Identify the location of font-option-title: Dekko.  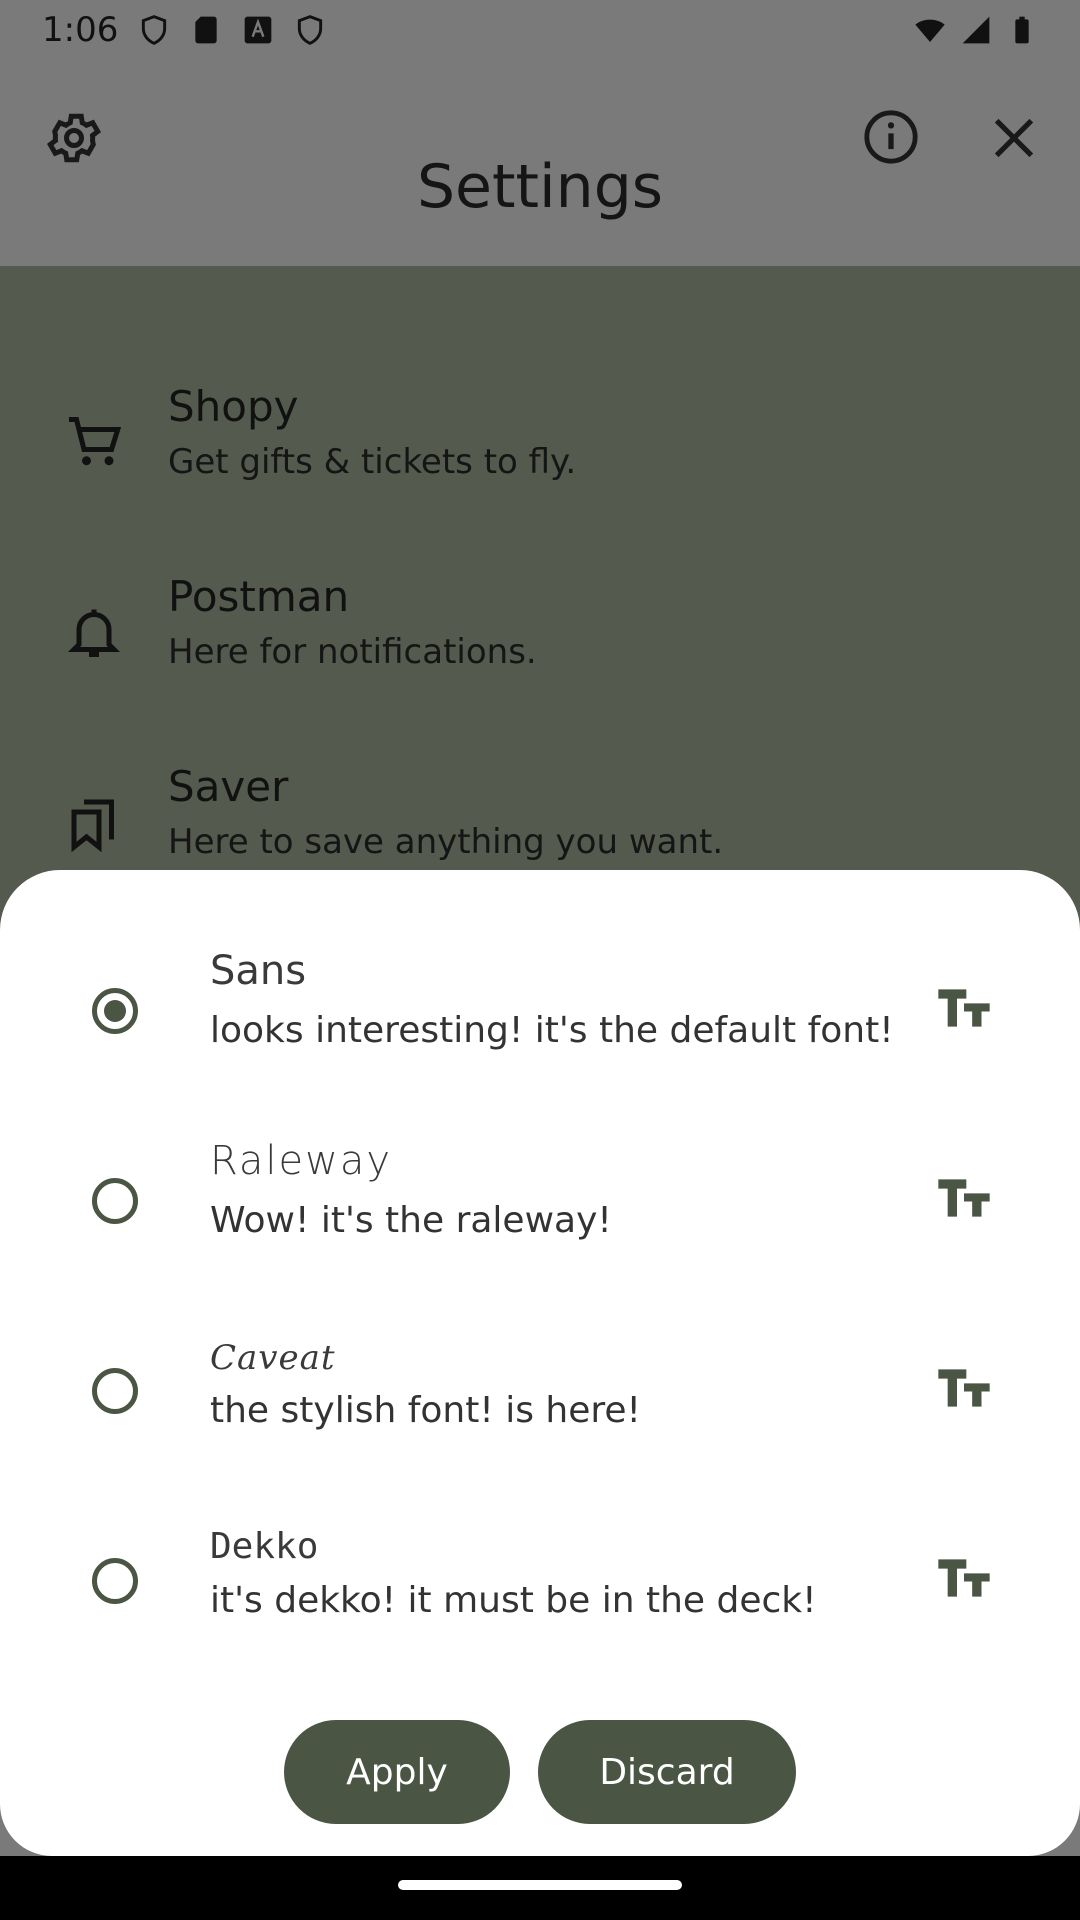
(264, 1546).